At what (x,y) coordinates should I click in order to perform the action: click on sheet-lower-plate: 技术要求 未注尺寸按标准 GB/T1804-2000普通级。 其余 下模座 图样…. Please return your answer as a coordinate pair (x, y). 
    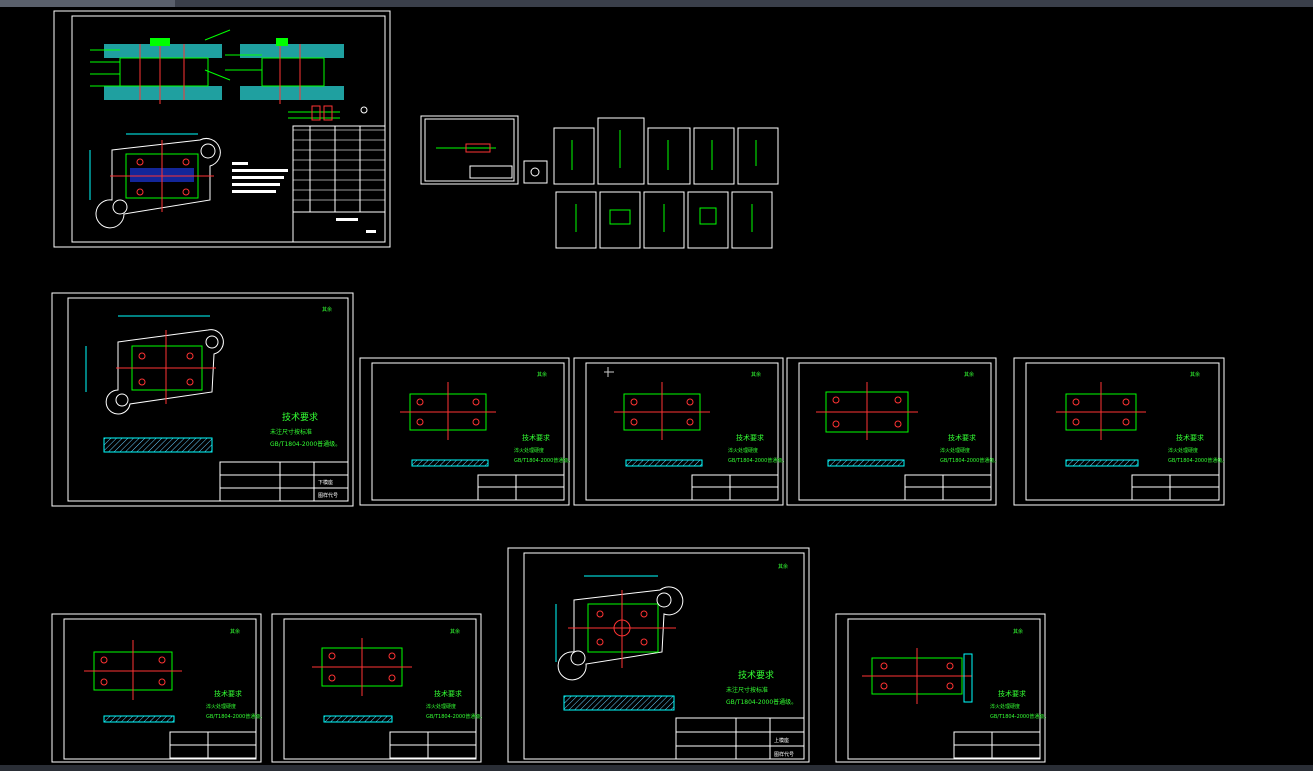
    Looking at the image, I should click on (202, 399).